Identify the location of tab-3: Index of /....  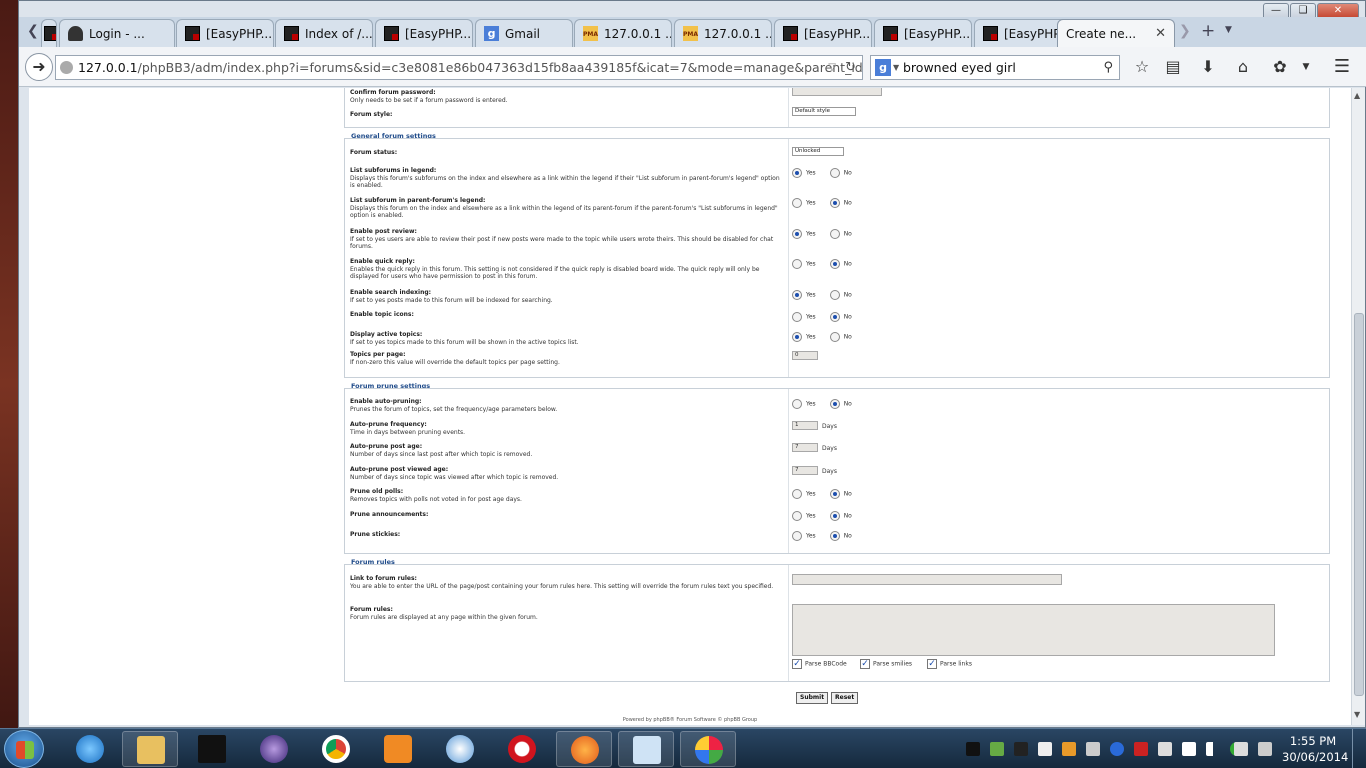
(324, 33).